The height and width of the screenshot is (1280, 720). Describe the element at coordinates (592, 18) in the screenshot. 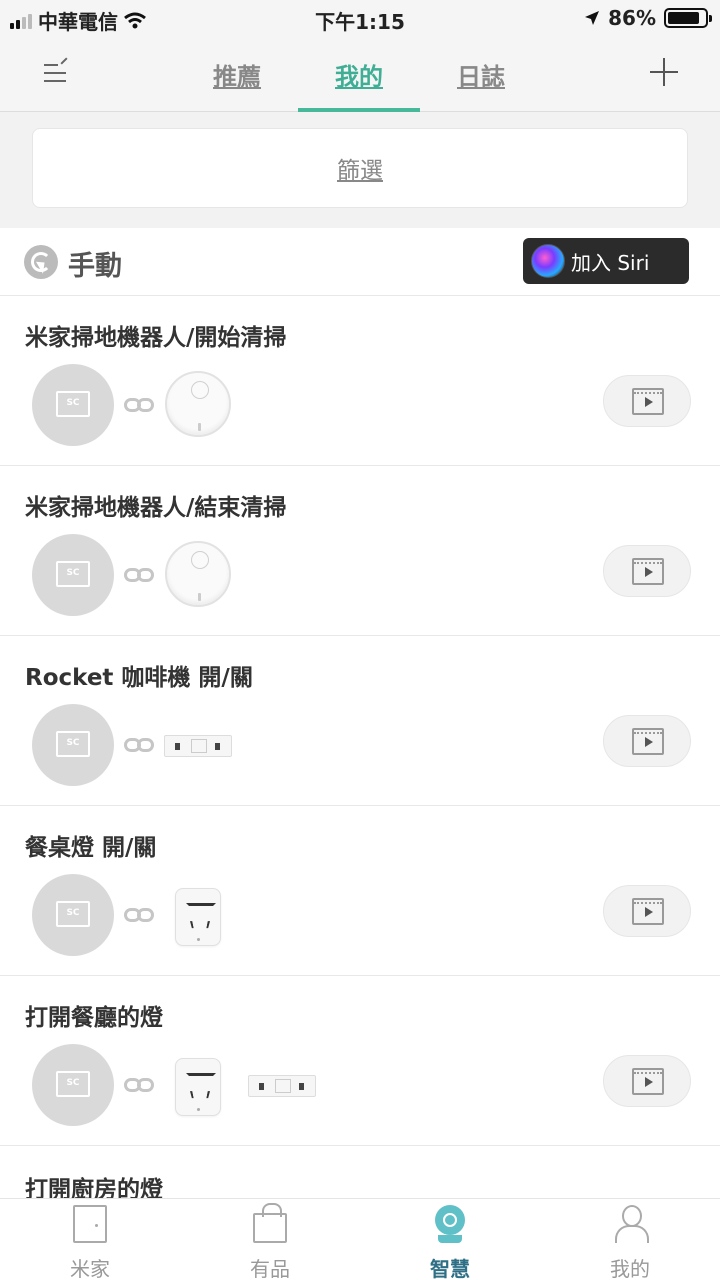

I see `location-icon` at that location.